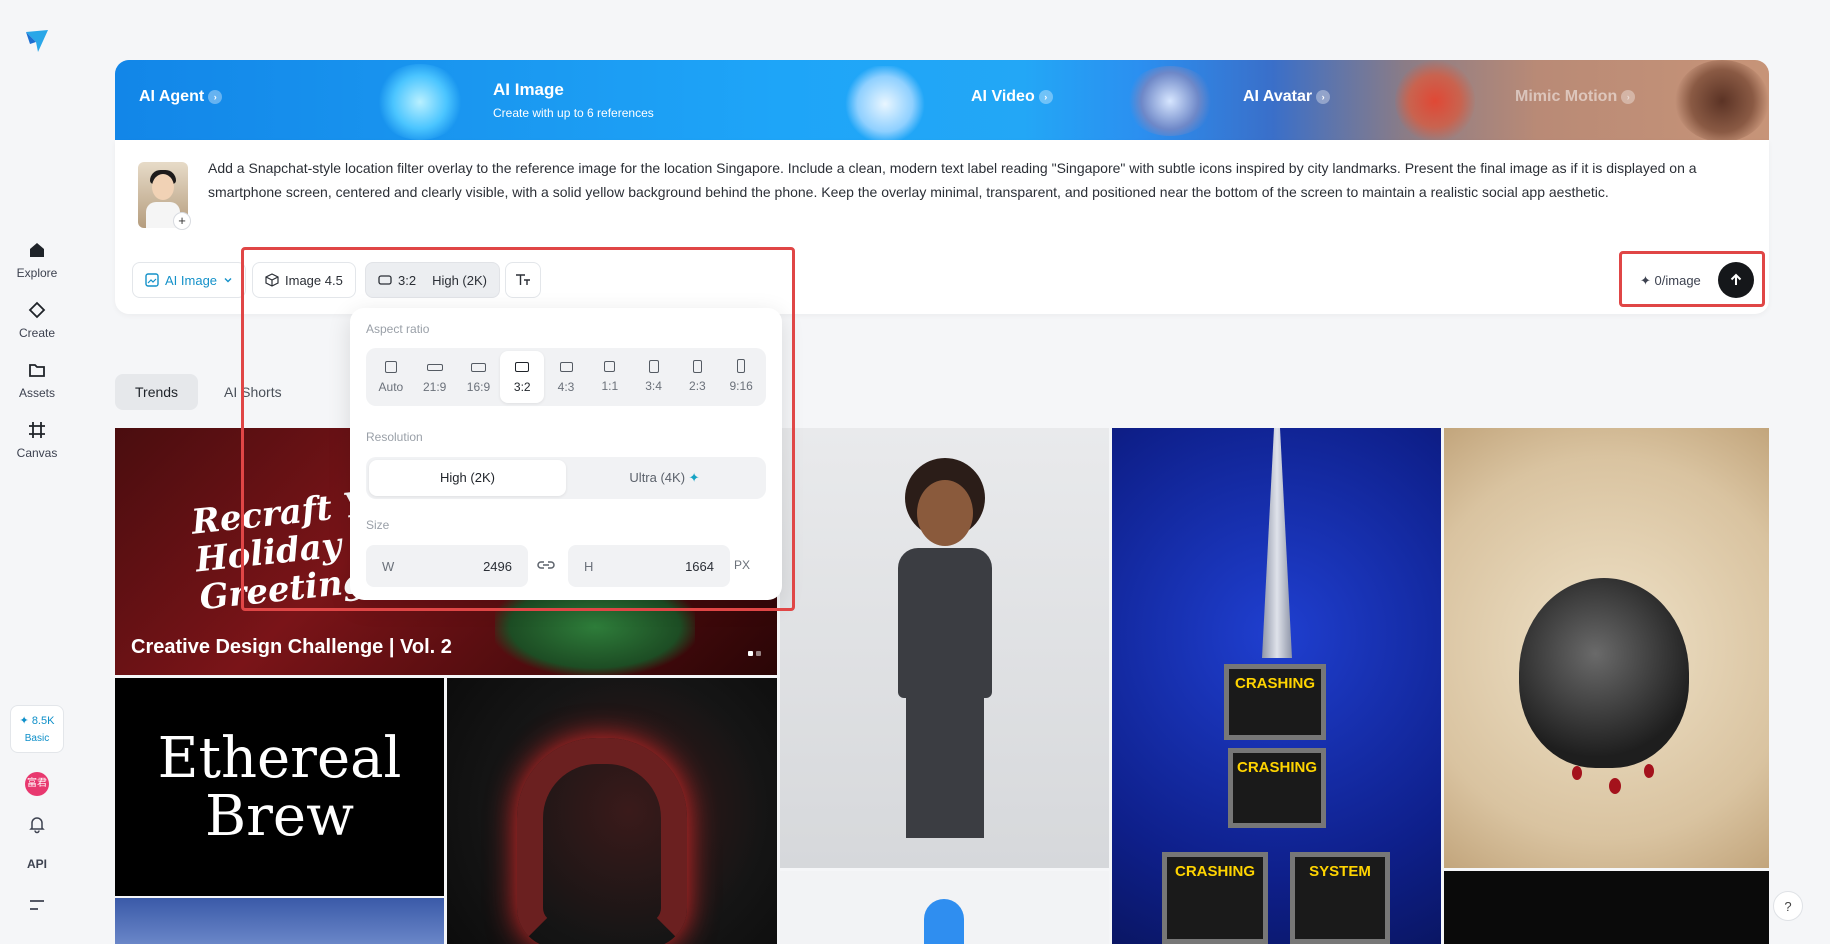  I want to click on gallery-item: CRASHING CRASHING CRASHING SYSTEM, so click(1276, 686).